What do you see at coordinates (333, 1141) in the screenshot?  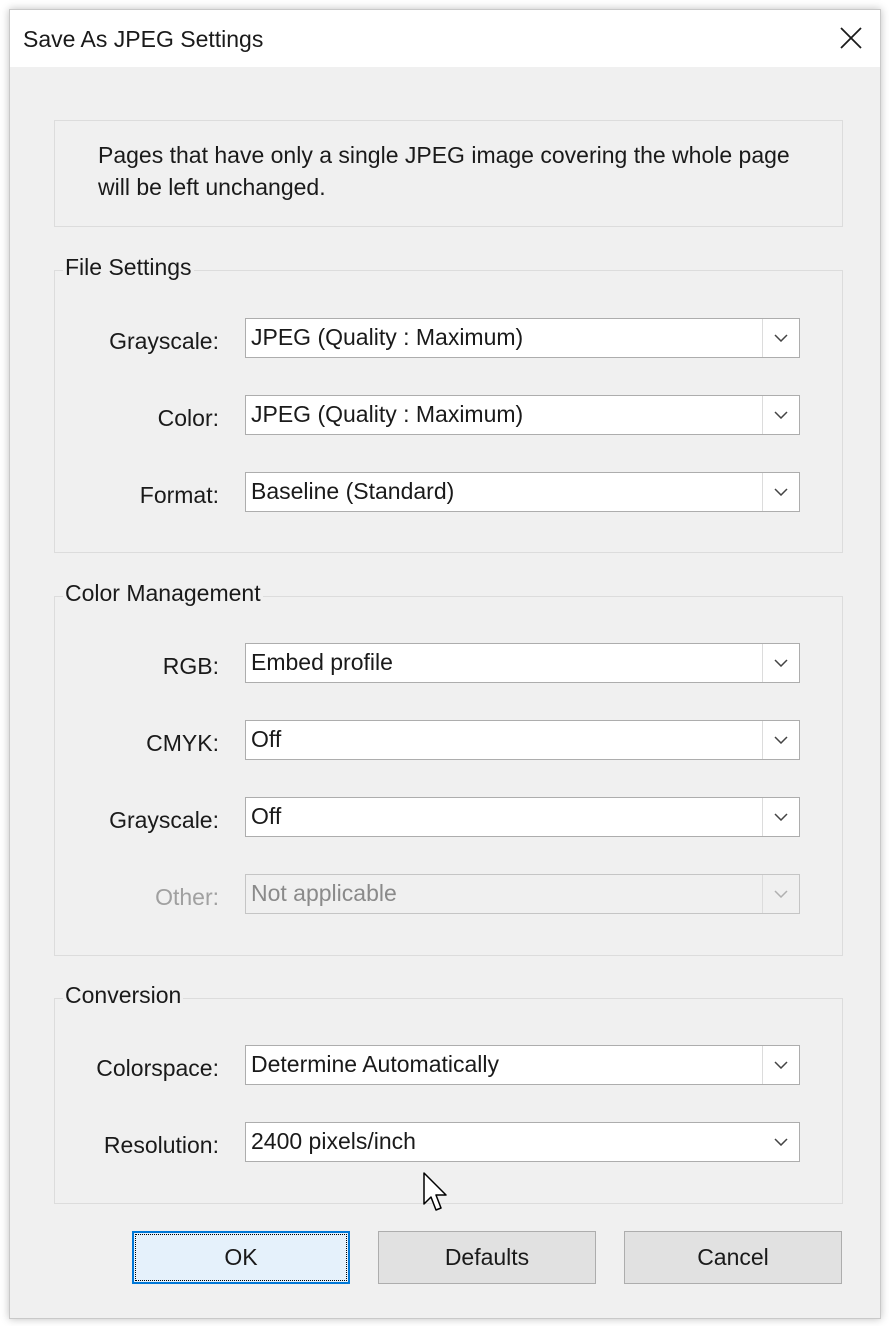 I see `conv-resolution-value: 2400 pixels/inch` at bounding box center [333, 1141].